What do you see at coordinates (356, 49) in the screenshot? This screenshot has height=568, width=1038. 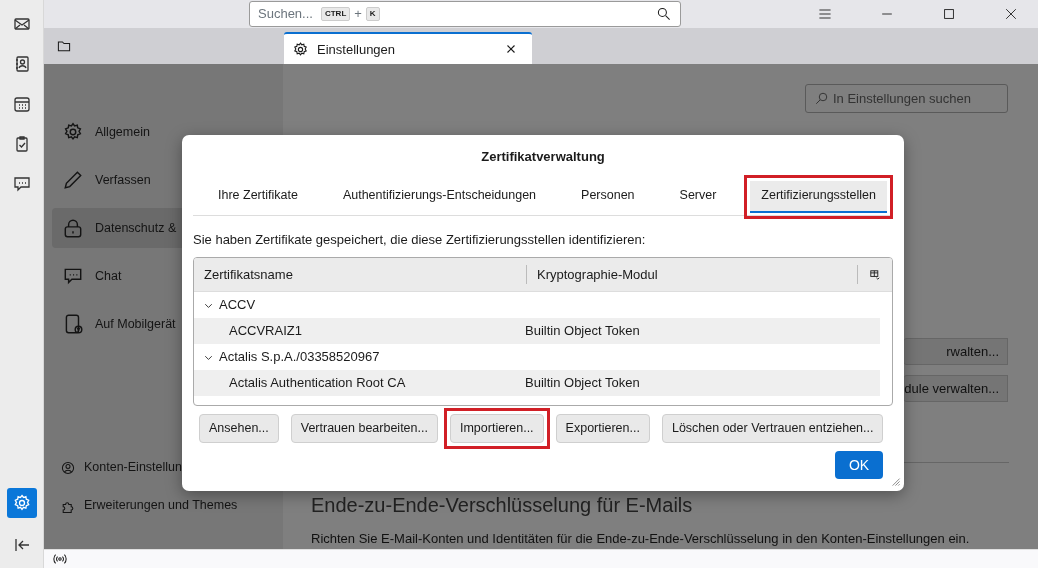 I see `tab-label: Einstellungen` at bounding box center [356, 49].